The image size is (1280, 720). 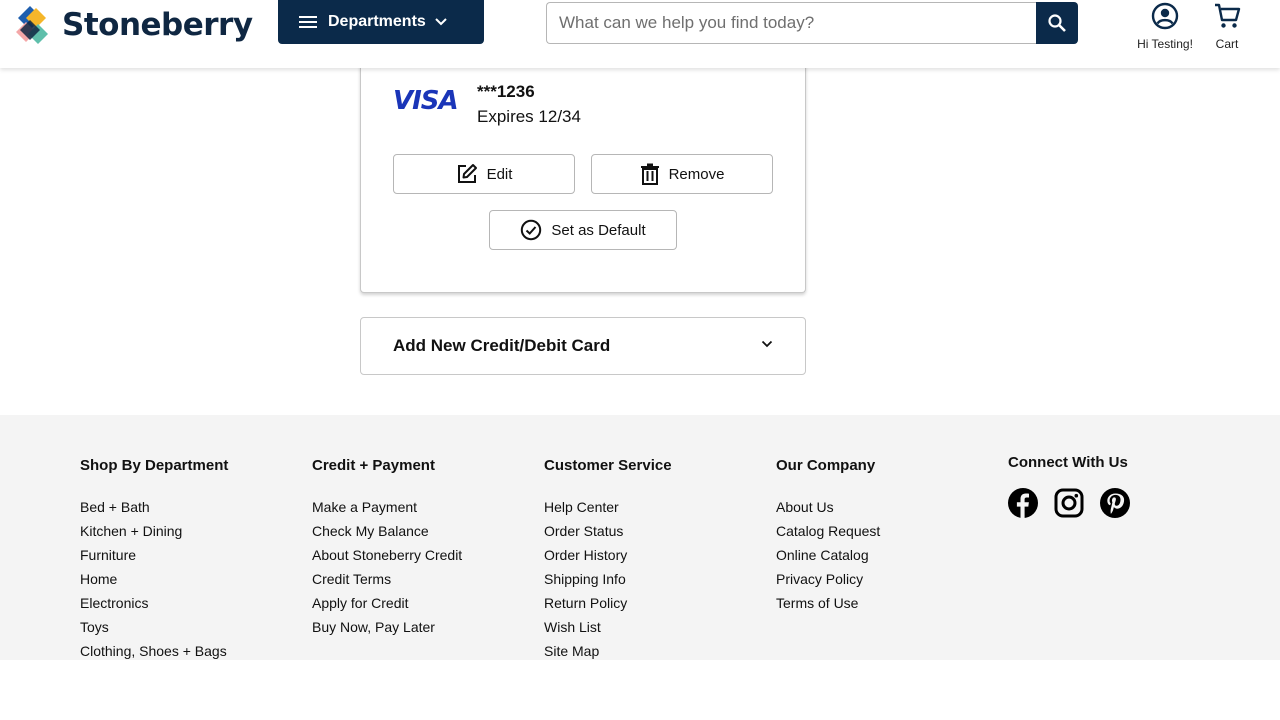 I want to click on footer-link-check-balance: Check My Balance, so click(x=387, y=531).